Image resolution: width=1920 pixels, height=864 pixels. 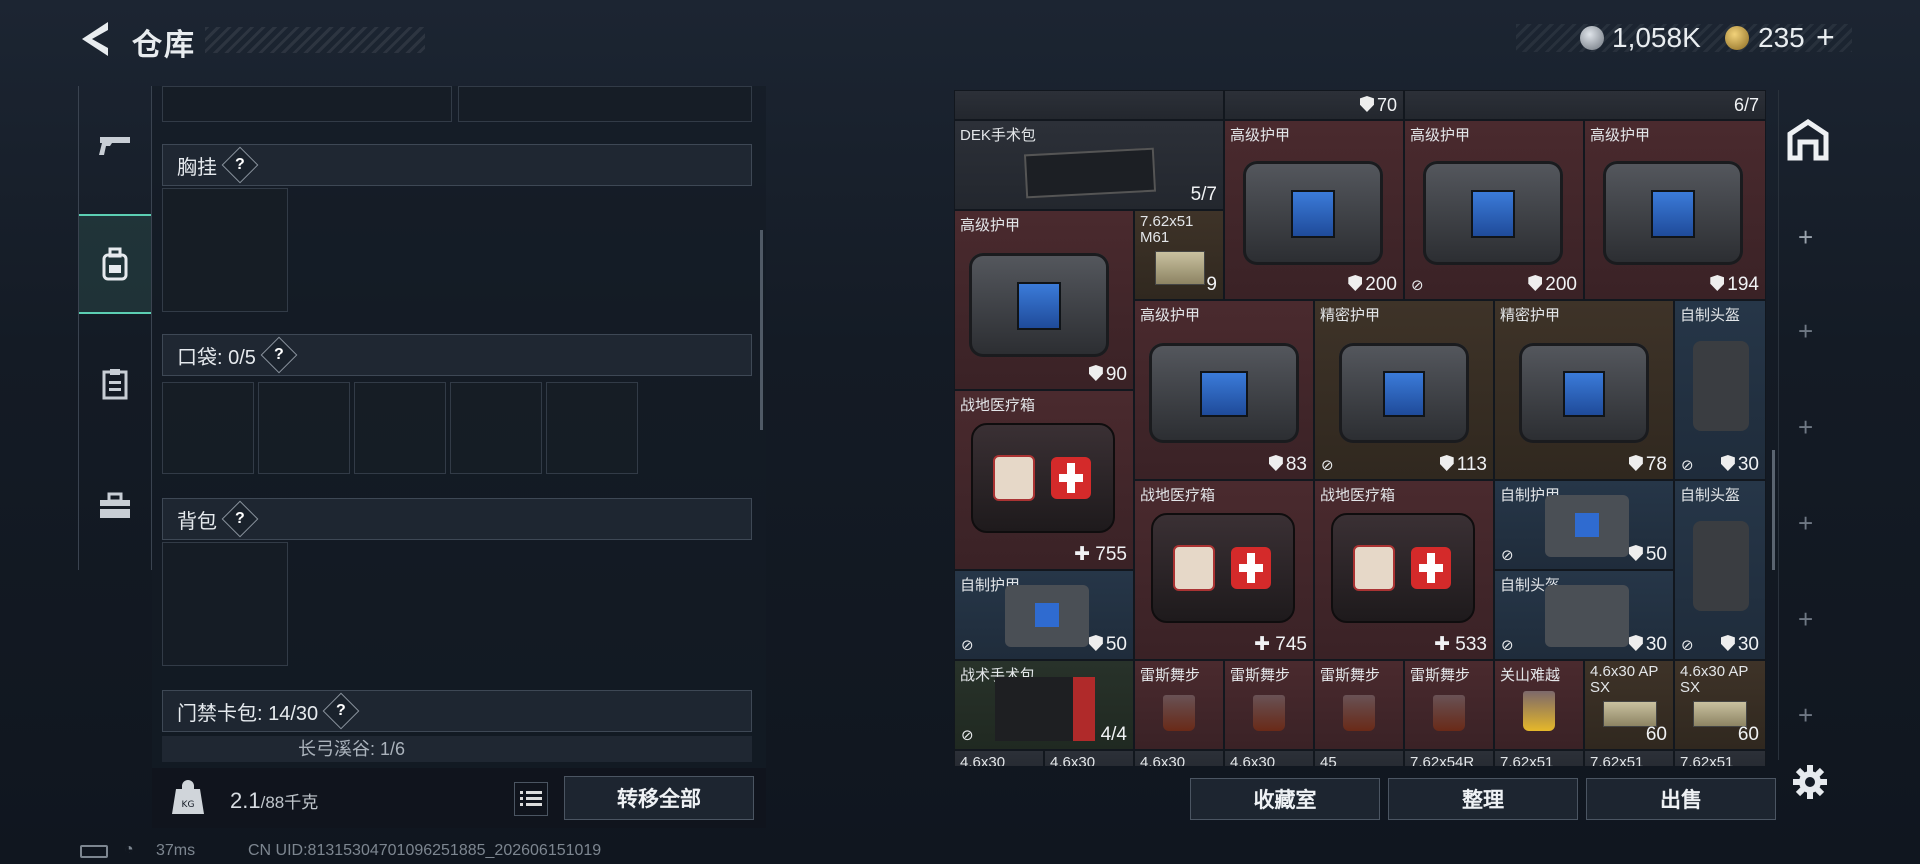 What do you see at coordinates (188, 805) in the screenshot?
I see `svg-text: KG` at bounding box center [188, 805].